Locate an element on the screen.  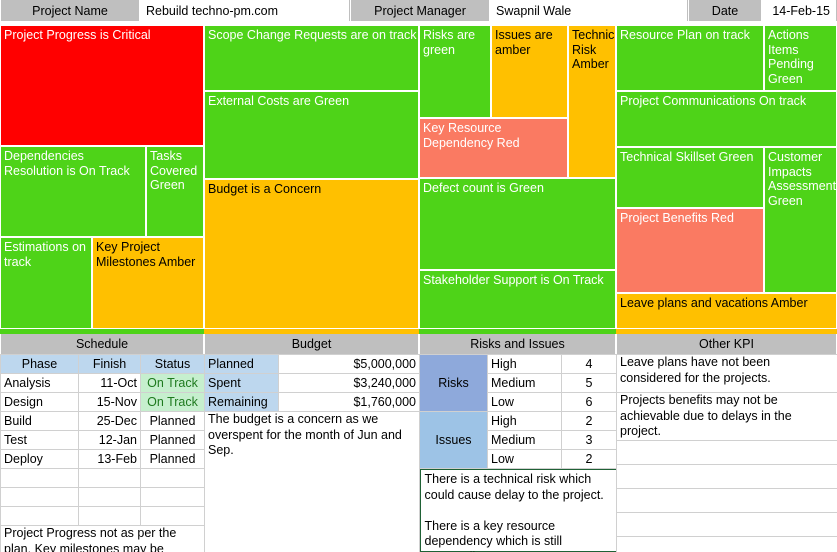
budget-value-planned: $5,000,000 is located at coordinates (349, 364).